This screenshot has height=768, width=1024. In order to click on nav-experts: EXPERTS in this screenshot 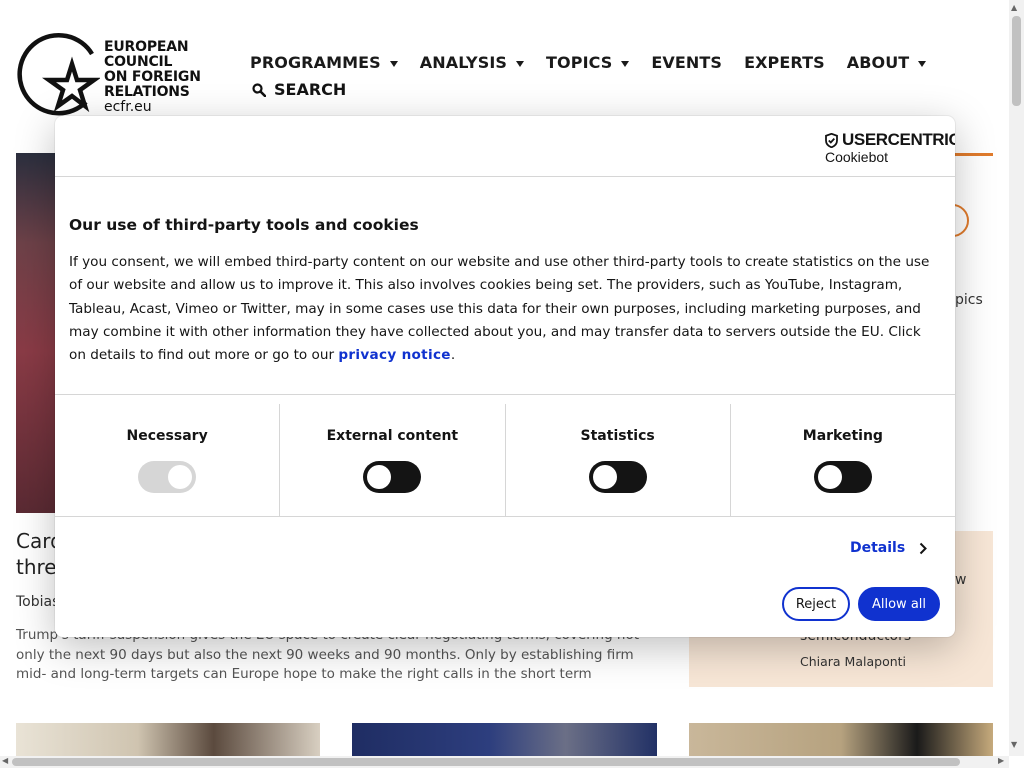, I will do `click(784, 62)`.